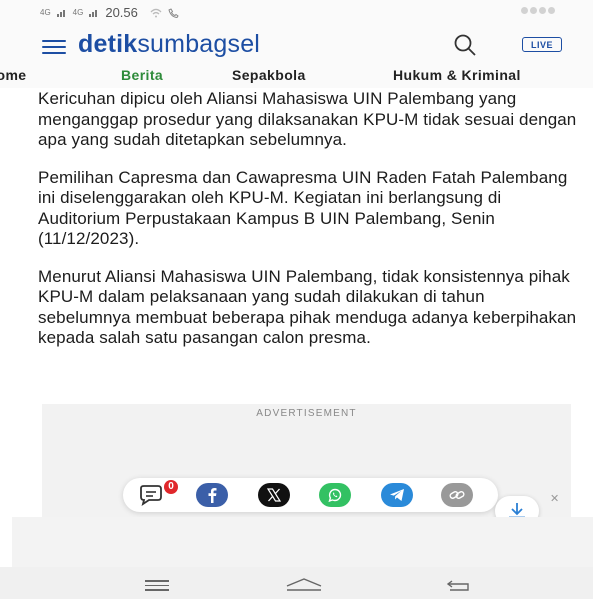 The width and height of the screenshot is (593, 599). I want to click on link-icon, so click(457, 495).